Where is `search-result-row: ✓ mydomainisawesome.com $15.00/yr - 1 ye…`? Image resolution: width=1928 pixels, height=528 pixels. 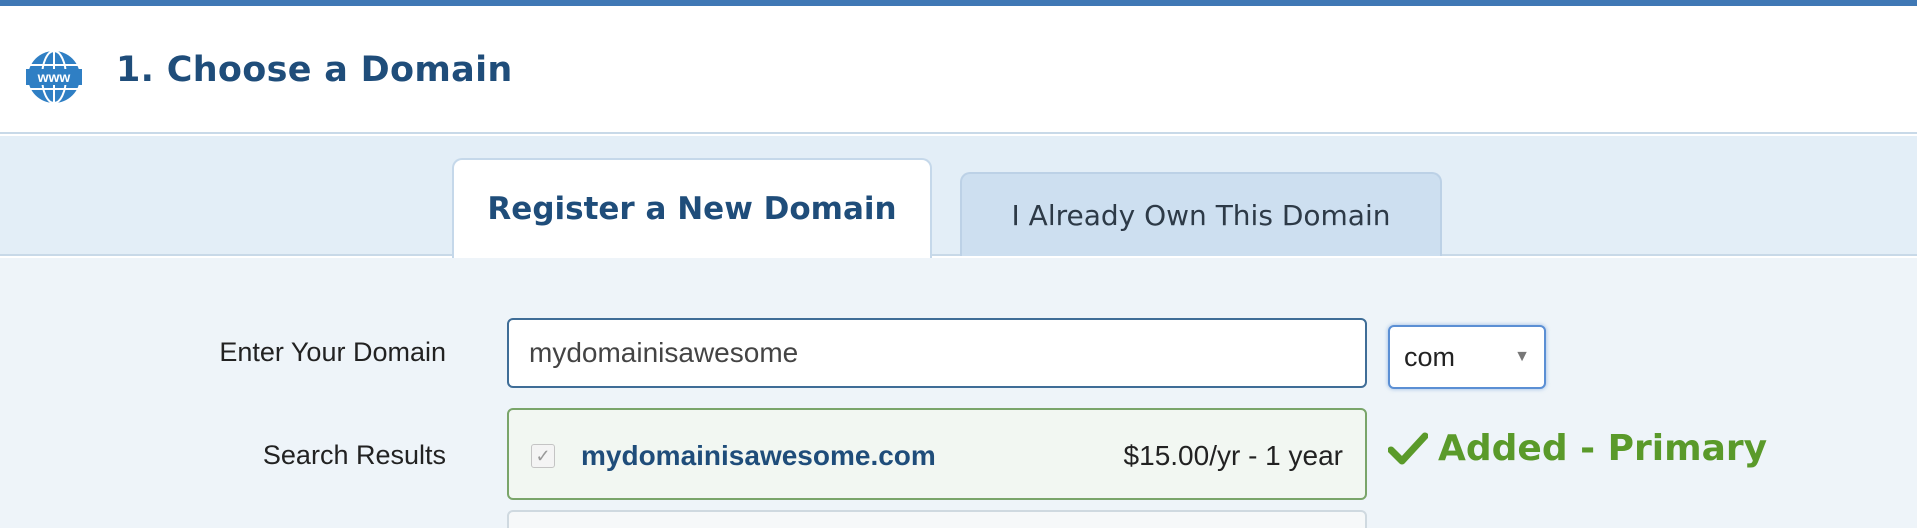 search-result-row: ✓ mydomainisawesome.com $15.00/yr - 1 ye… is located at coordinates (937, 454).